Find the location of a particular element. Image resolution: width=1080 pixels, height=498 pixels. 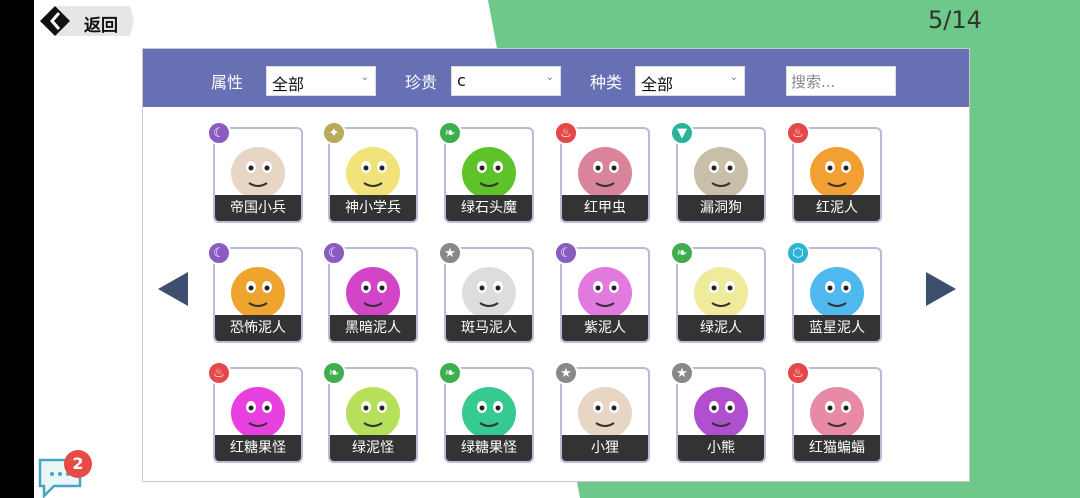

monster-name: 红甲虫 is located at coordinates (605, 208).